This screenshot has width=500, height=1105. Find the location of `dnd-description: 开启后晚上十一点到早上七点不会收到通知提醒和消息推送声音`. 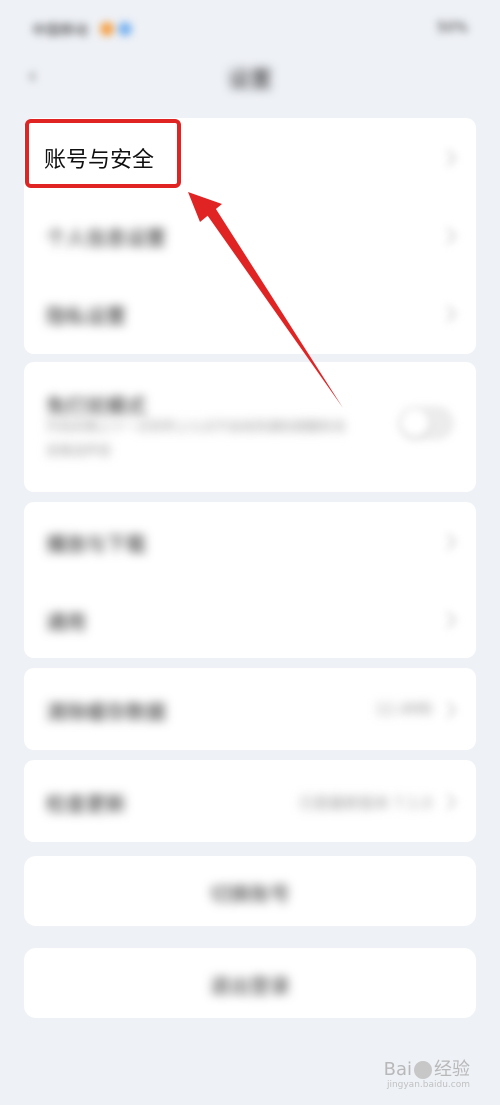

dnd-description: 开启后晚上十一点到早上七点不会收到通知提醒和消息推送声音 is located at coordinates (196, 439).